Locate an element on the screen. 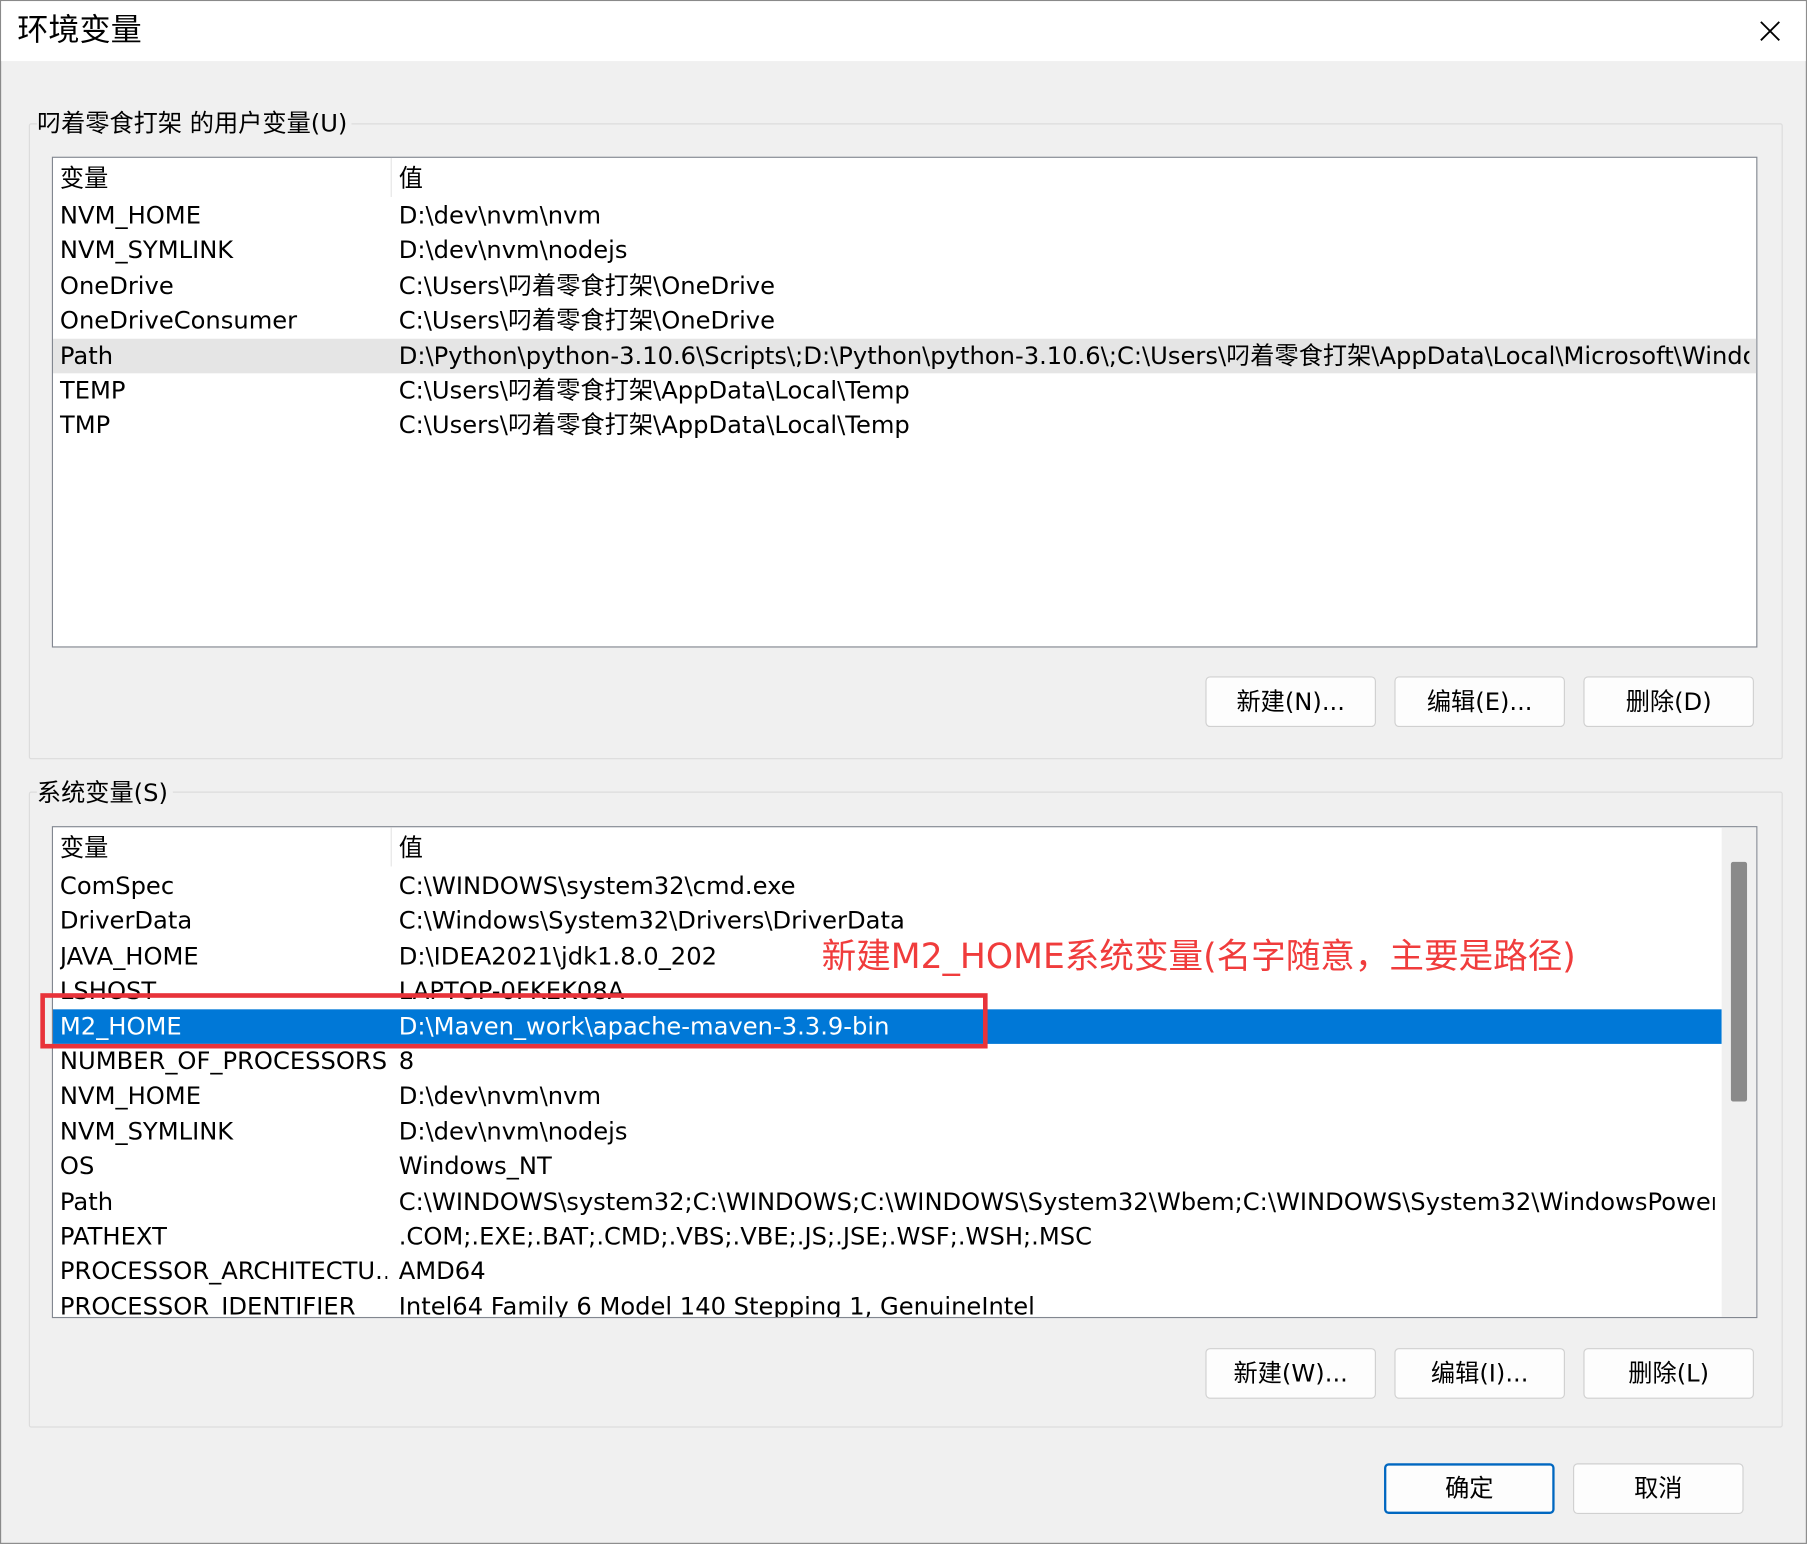  ok-button: 确定 is located at coordinates (1469, 1488).